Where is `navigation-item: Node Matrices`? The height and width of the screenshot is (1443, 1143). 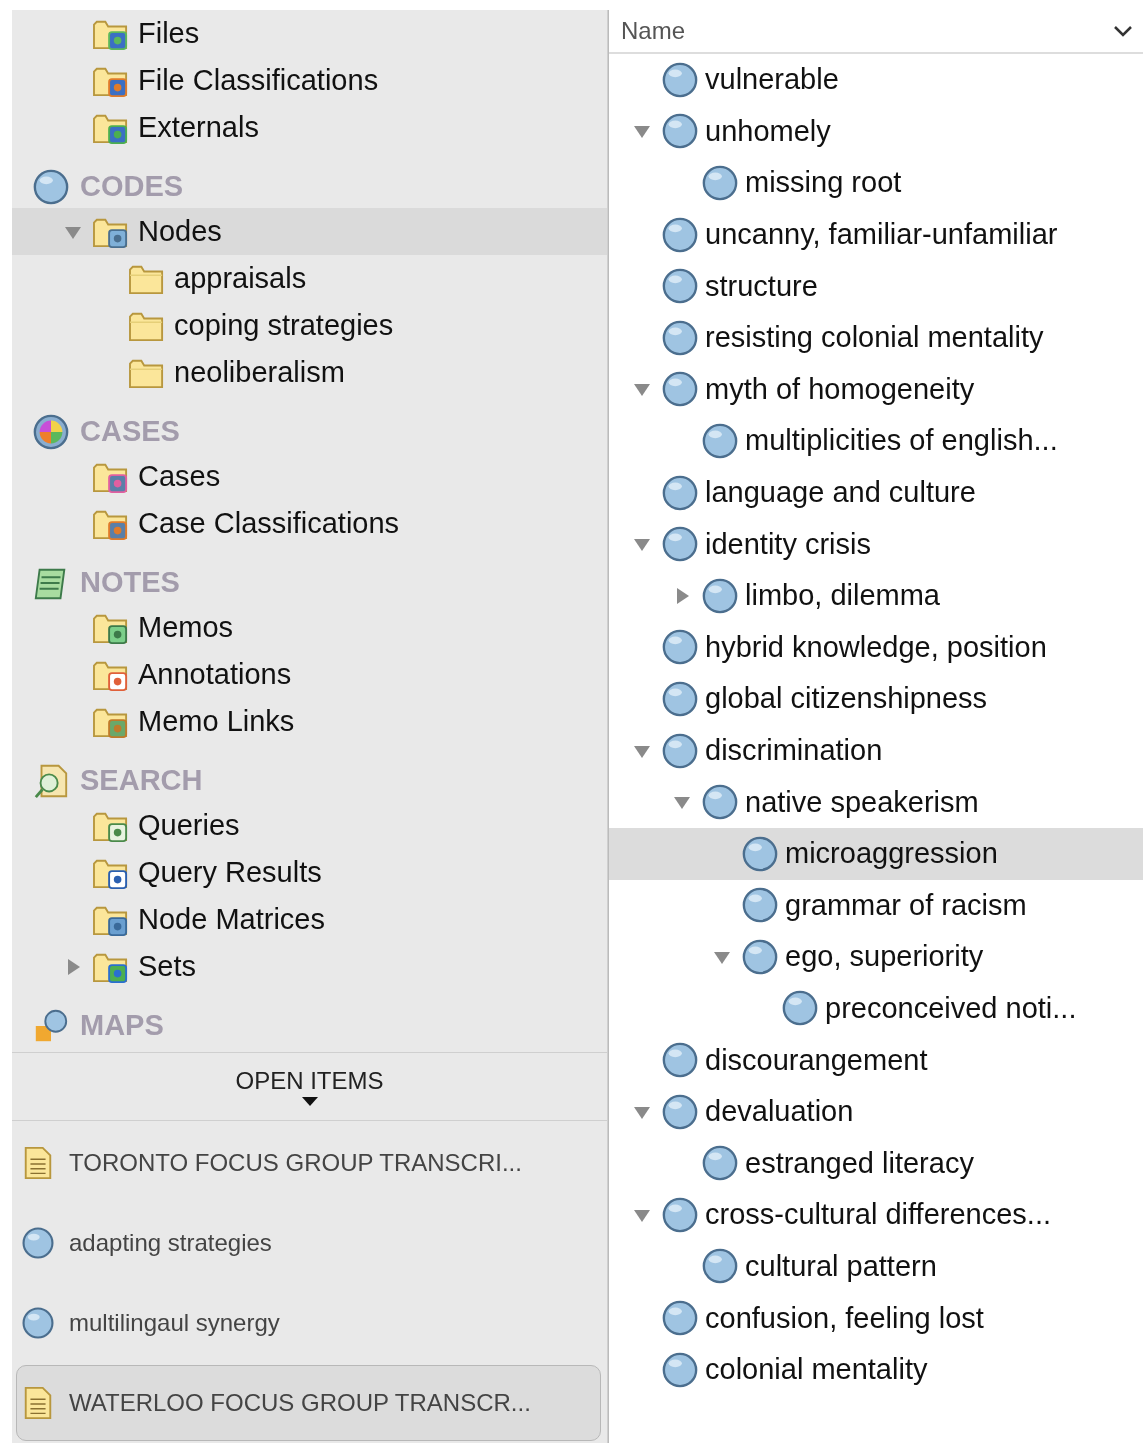
navigation-item: Node Matrices is located at coordinates (309, 919).